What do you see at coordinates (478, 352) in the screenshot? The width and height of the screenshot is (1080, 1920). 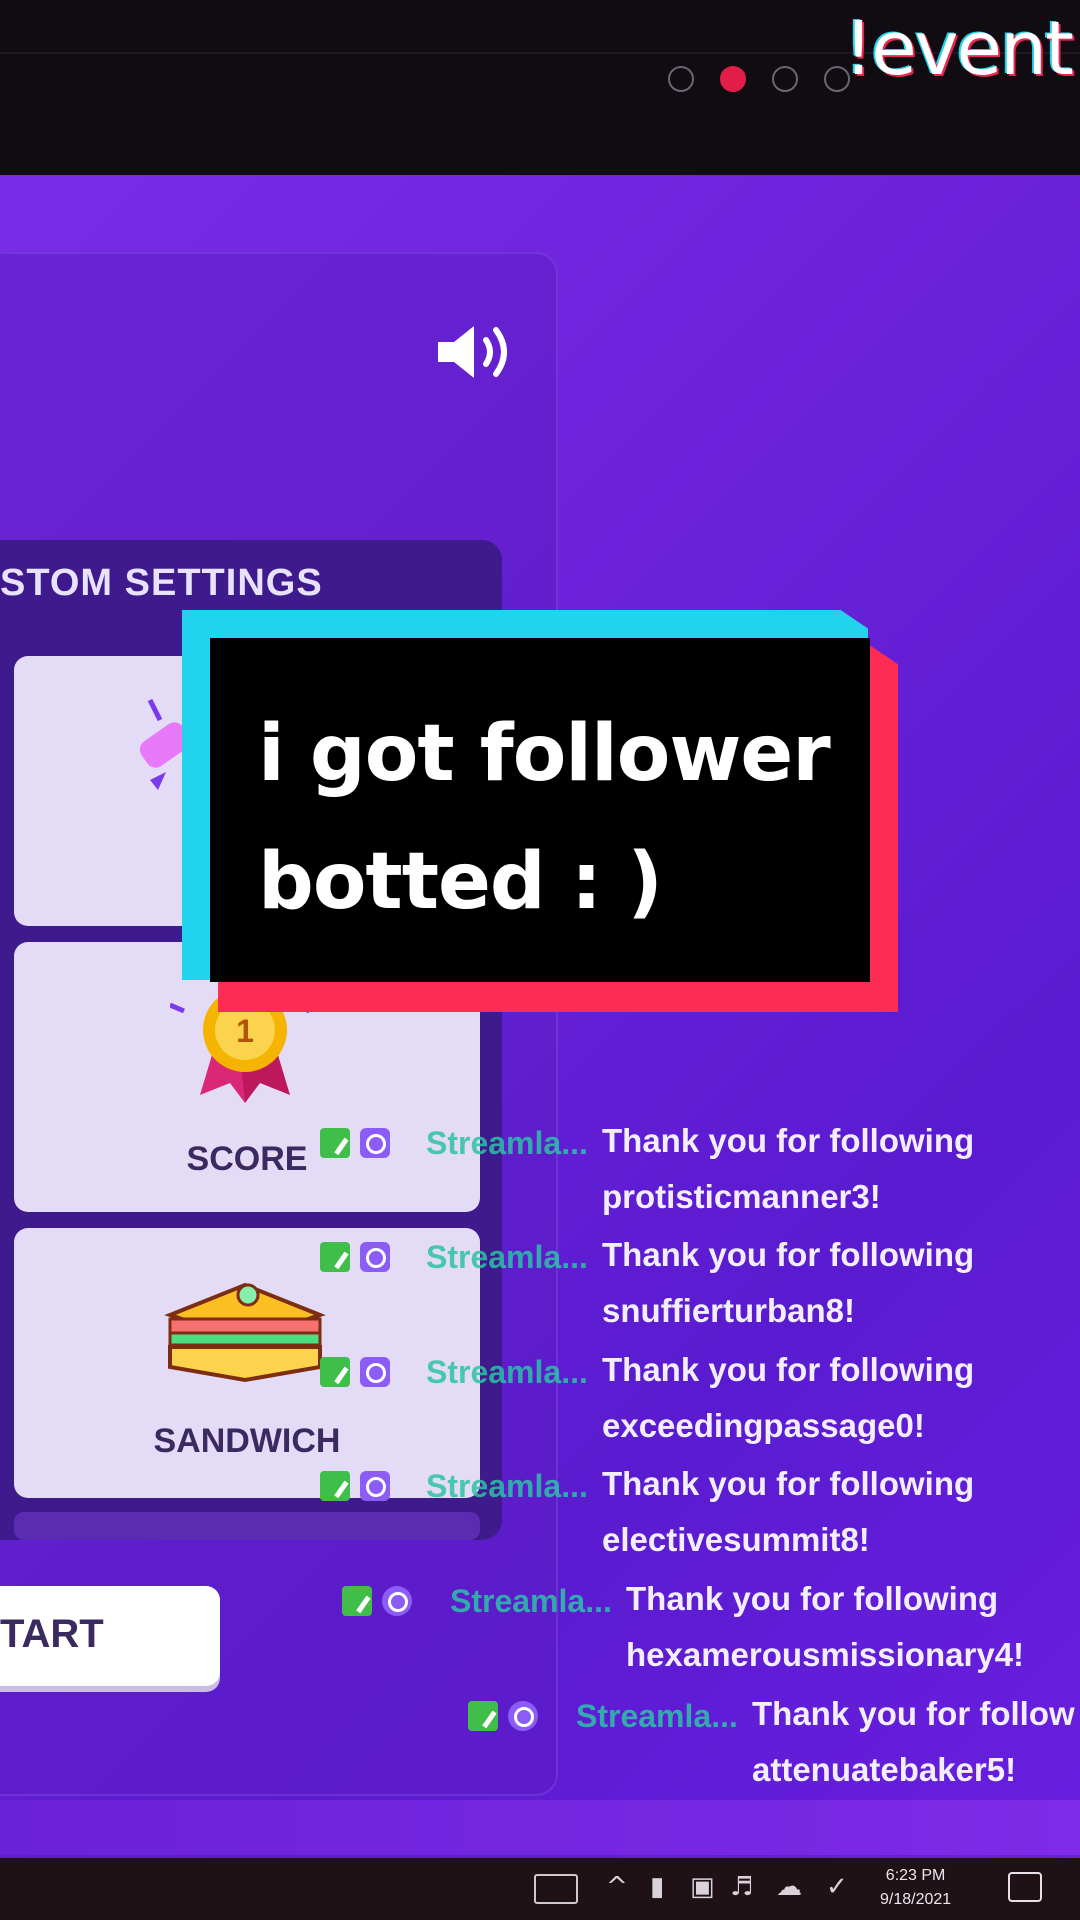 I see `volume-icon` at bounding box center [478, 352].